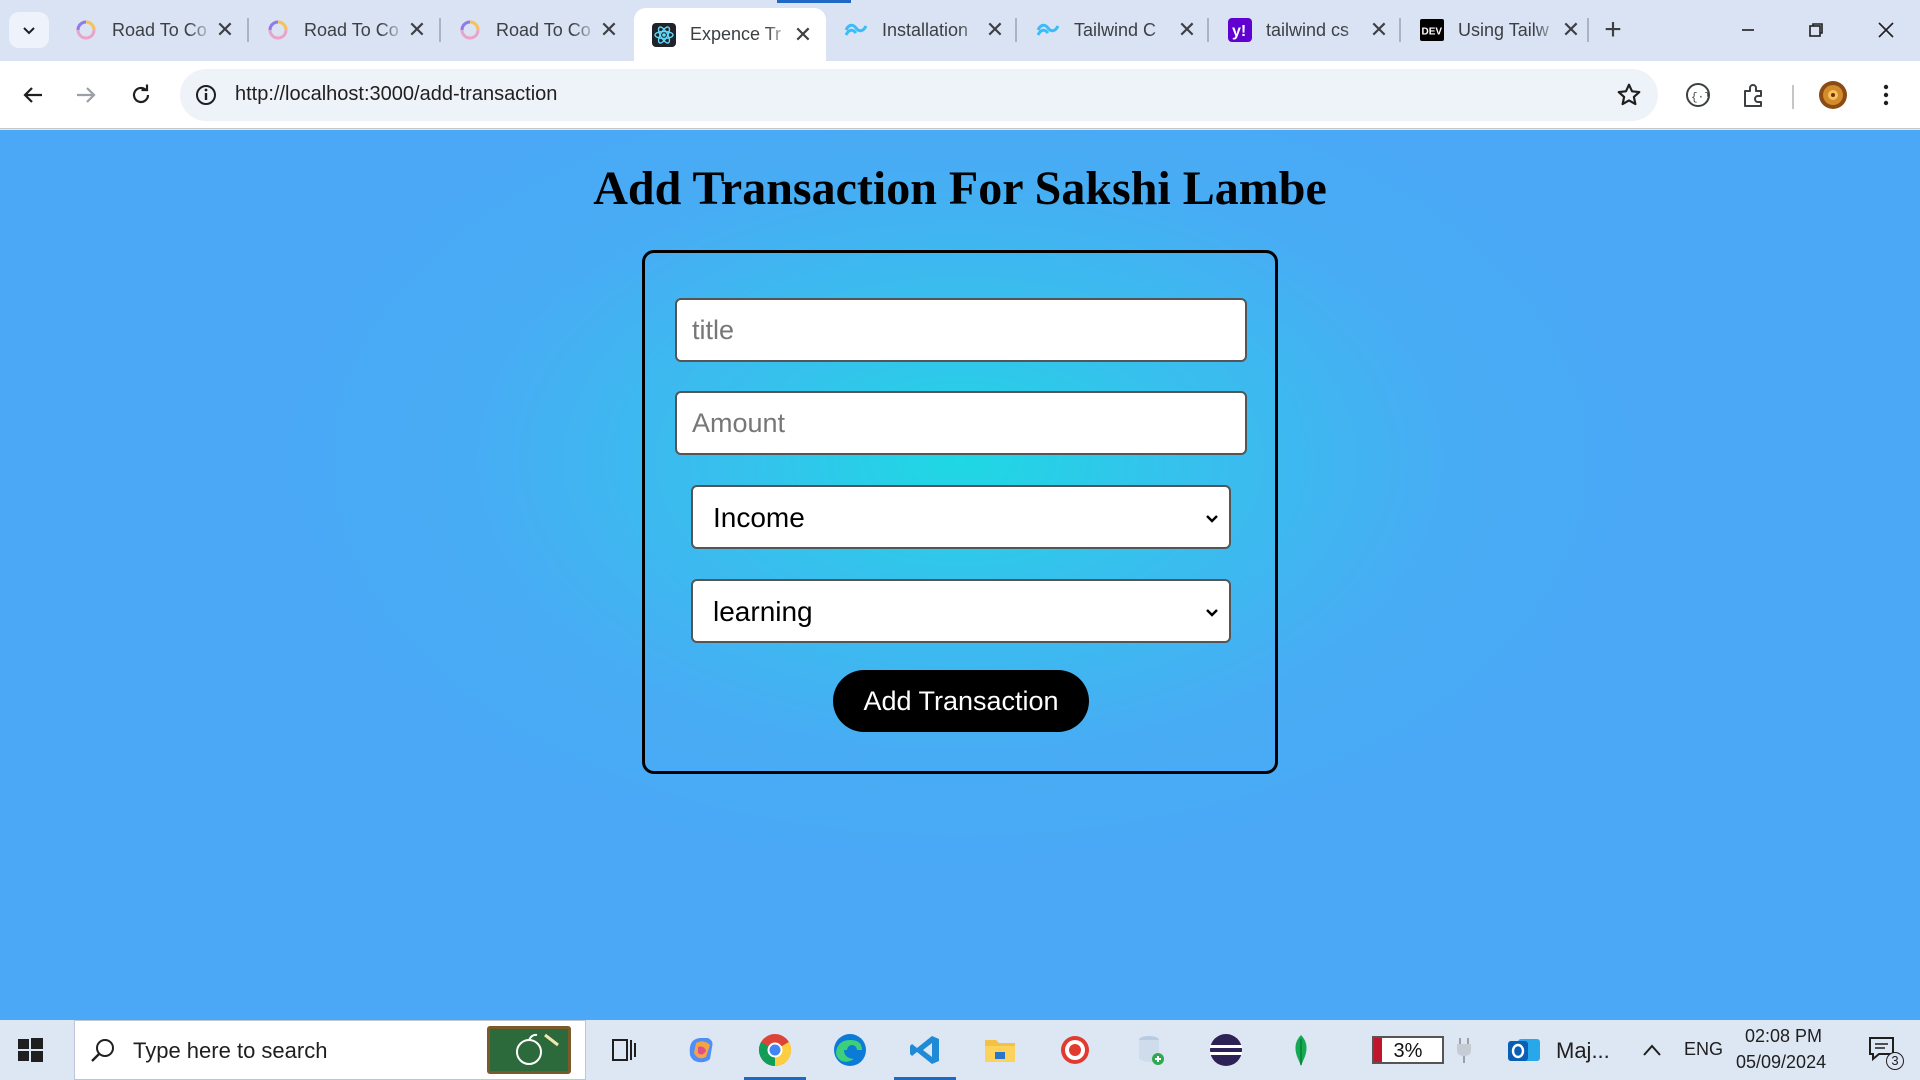 The image size is (1920, 1080). Describe the element at coordinates (1895, 1061) in the screenshot. I see `notification-count-badge: 3` at that location.